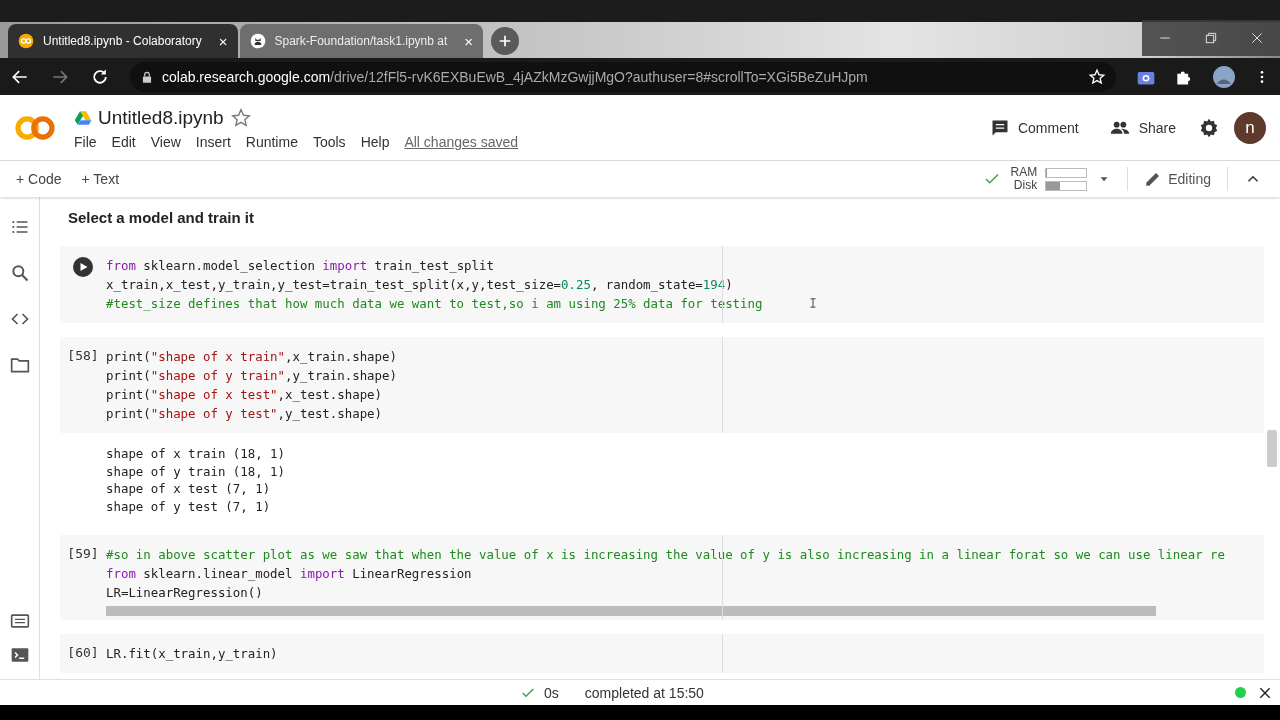 This screenshot has width=1280, height=720. I want to click on close-icon, so click(1265, 692).